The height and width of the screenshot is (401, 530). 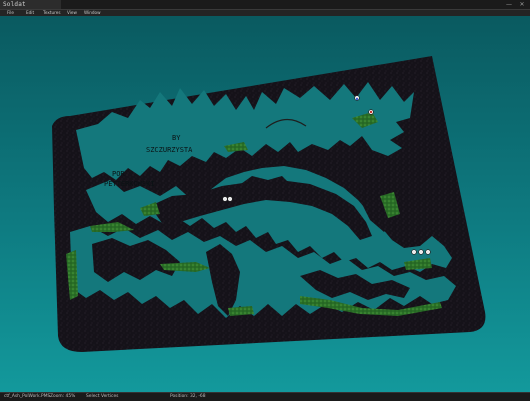 I want to click on author-name-2: PETTERKOWSKI, so click(x=129, y=184).